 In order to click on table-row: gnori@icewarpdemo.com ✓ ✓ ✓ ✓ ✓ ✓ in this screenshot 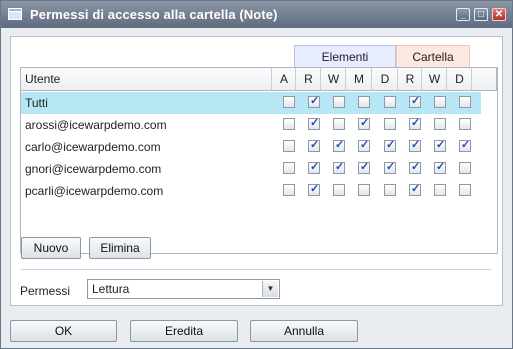, I will do `click(251, 169)`.